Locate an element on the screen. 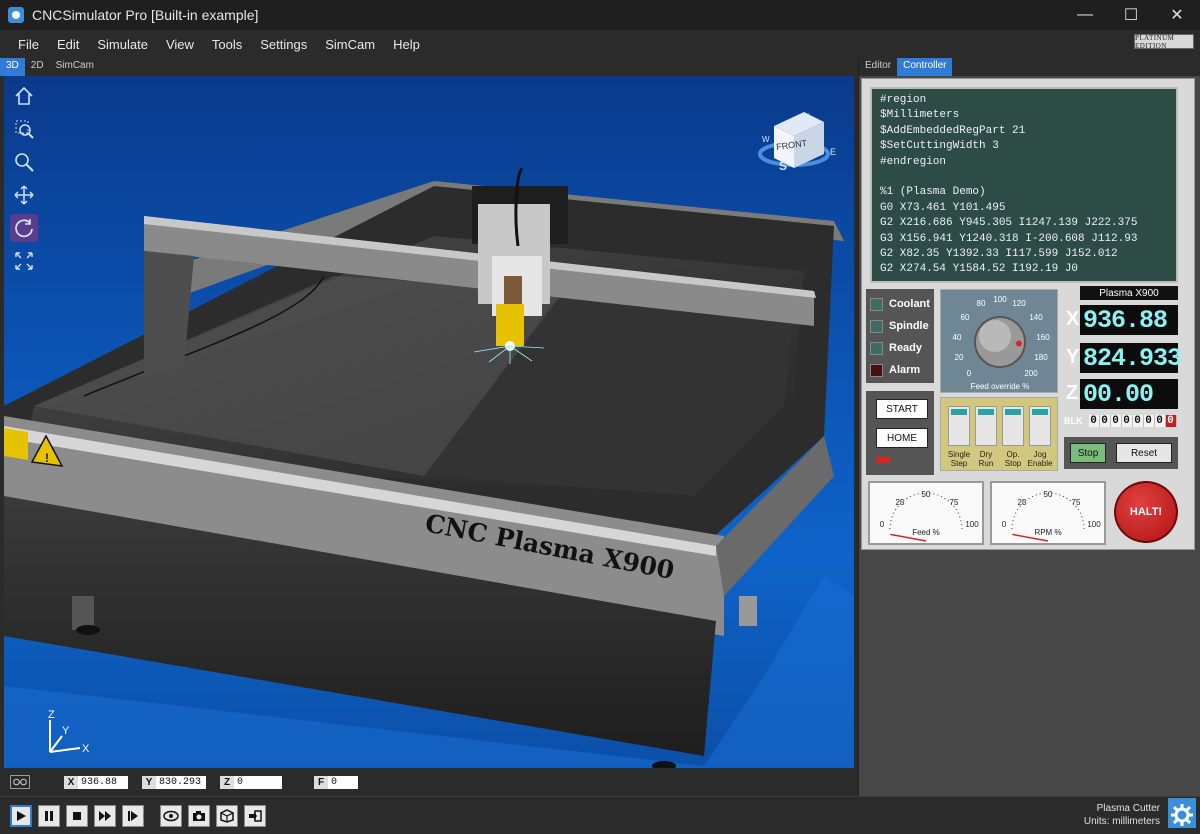  tab-simcam: SimCam is located at coordinates (75, 67).